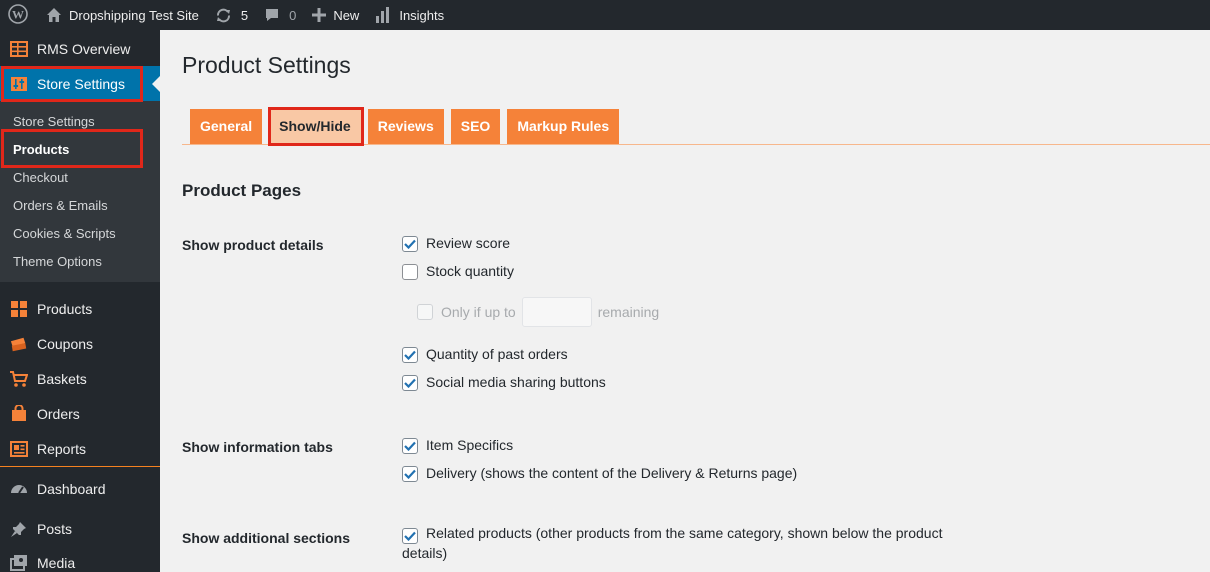 The width and height of the screenshot is (1210, 572). What do you see at coordinates (65, 343) in the screenshot?
I see `menu-label: Coupons` at bounding box center [65, 343].